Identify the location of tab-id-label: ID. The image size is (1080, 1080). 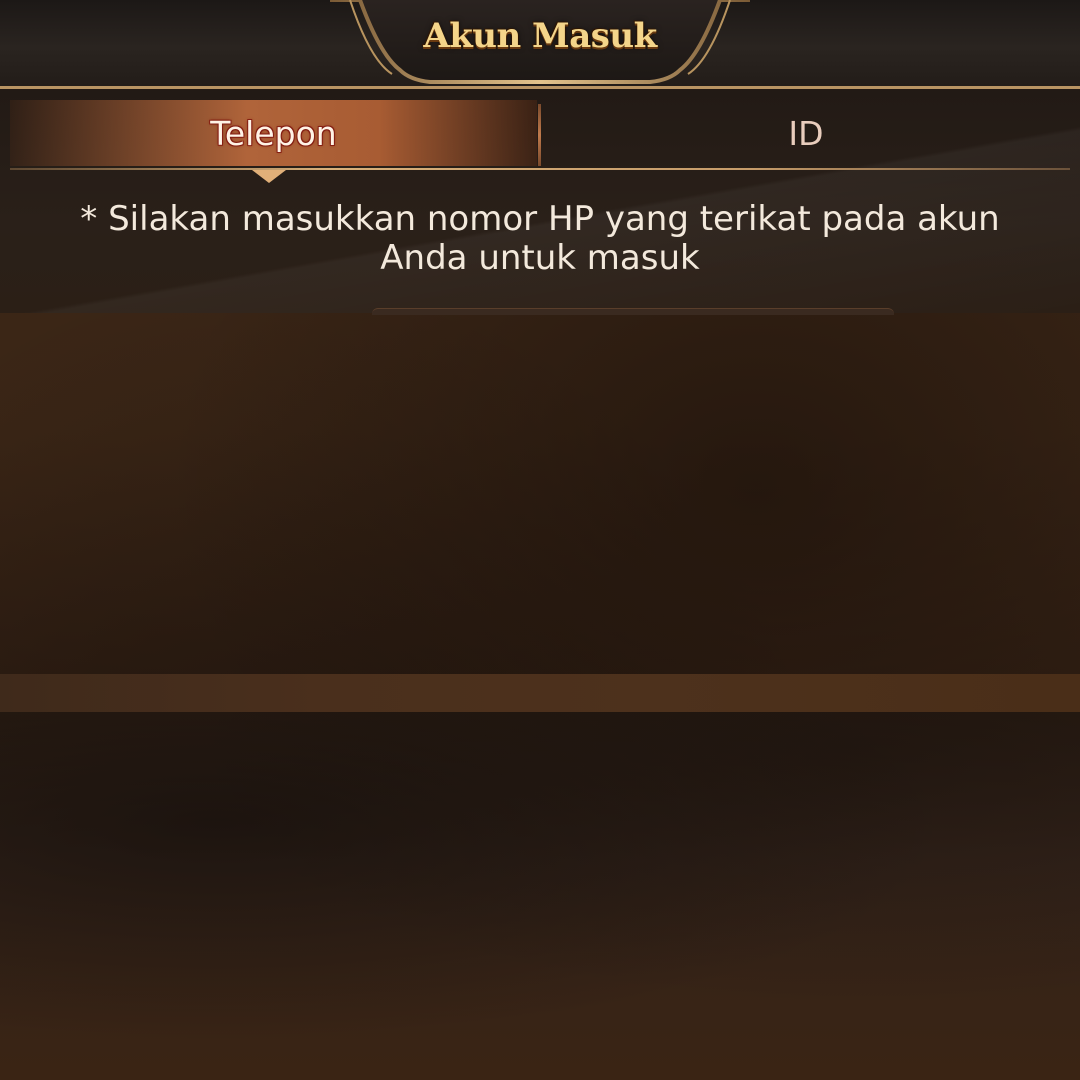
(806, 133).